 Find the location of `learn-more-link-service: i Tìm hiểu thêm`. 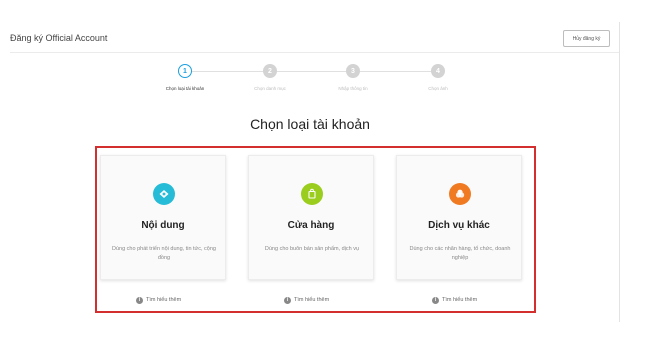

learn-more-link-service: i Tìm hiểu thêm is located at coordinates (454, 300).